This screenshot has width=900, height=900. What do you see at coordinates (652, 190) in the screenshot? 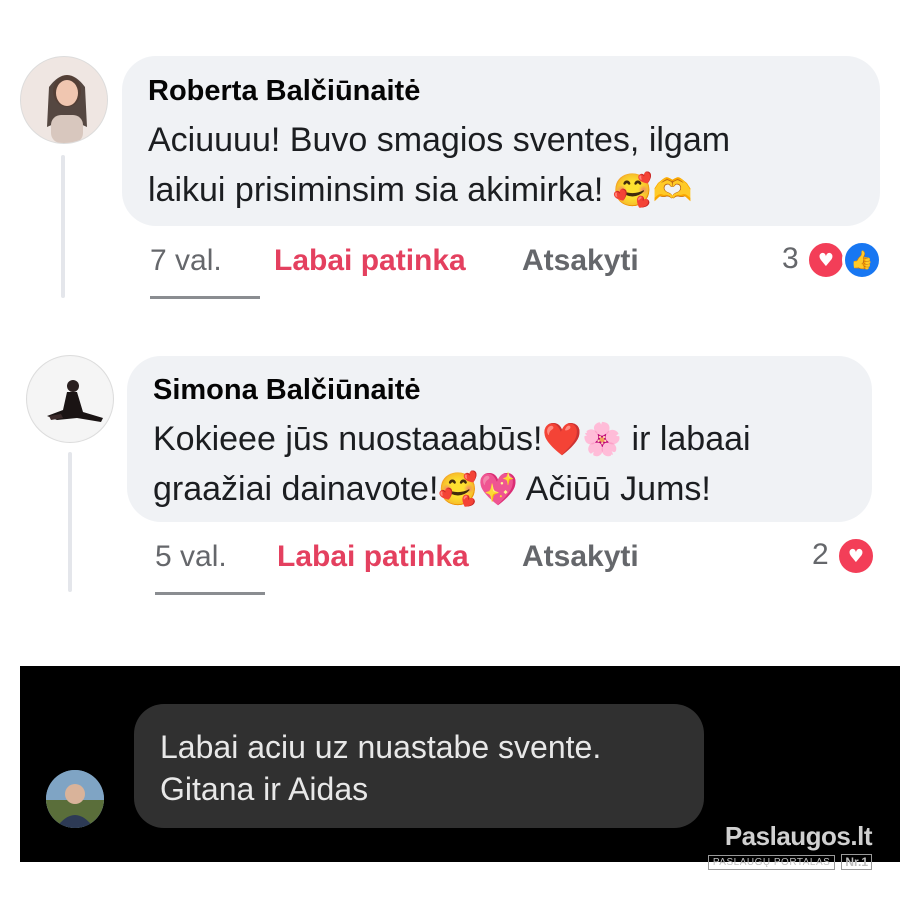
I see `emoji-icon: 🥰🫶` at bounding box center [652, 190].